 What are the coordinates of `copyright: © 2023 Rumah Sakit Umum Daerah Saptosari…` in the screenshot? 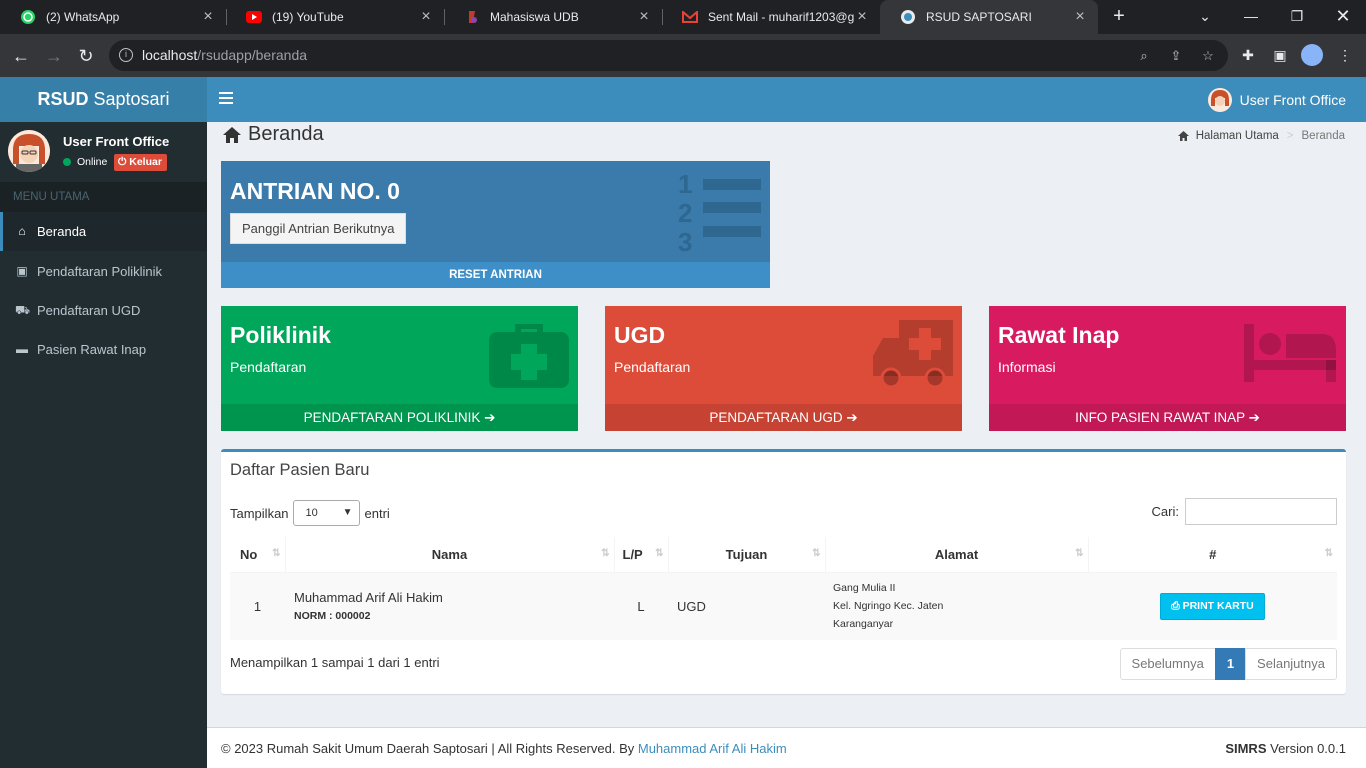 It's located at (504, 748).